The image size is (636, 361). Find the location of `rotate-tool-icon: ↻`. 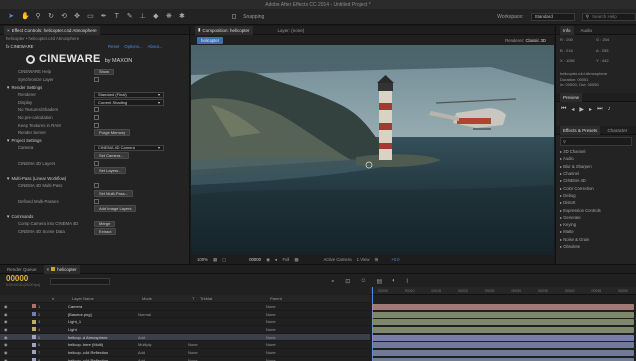

rotate-tool-icon: ↻ is located at coordinates (51, 16).